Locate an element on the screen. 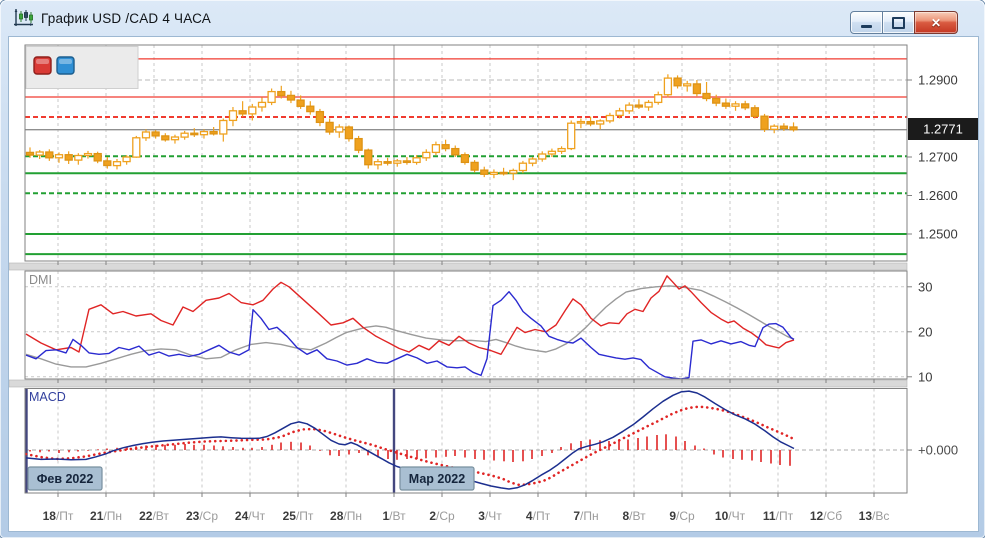  month-label-box: Мар 2022 is located at coordinates (437, 478).